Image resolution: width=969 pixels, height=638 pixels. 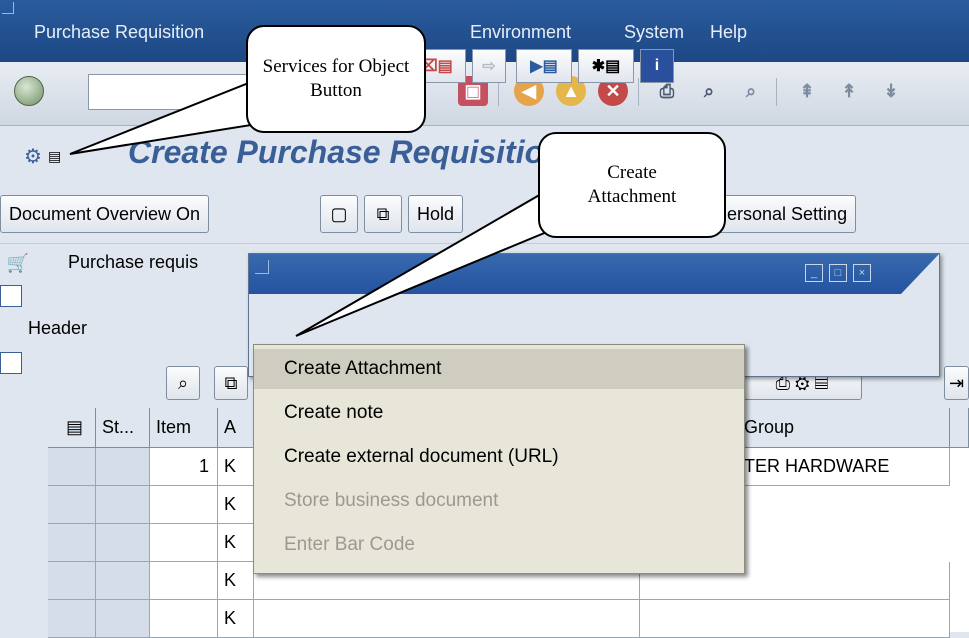 I want to click on first-page-icon: ⇞, so click(x=807, y=91).